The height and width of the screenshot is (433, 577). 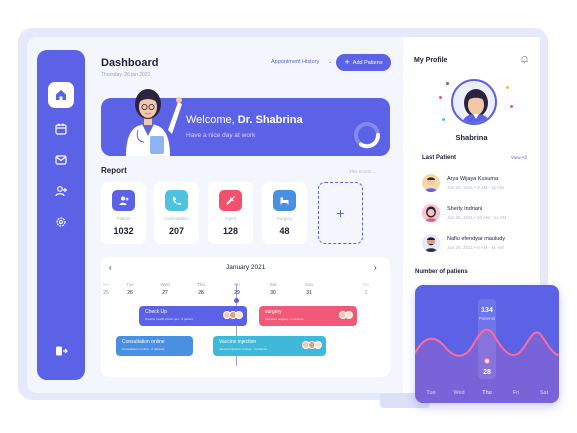 What do you see at coordinates (284, 200) in the screenshot?
I see `bed-icon` at bounding box center [284, 200].